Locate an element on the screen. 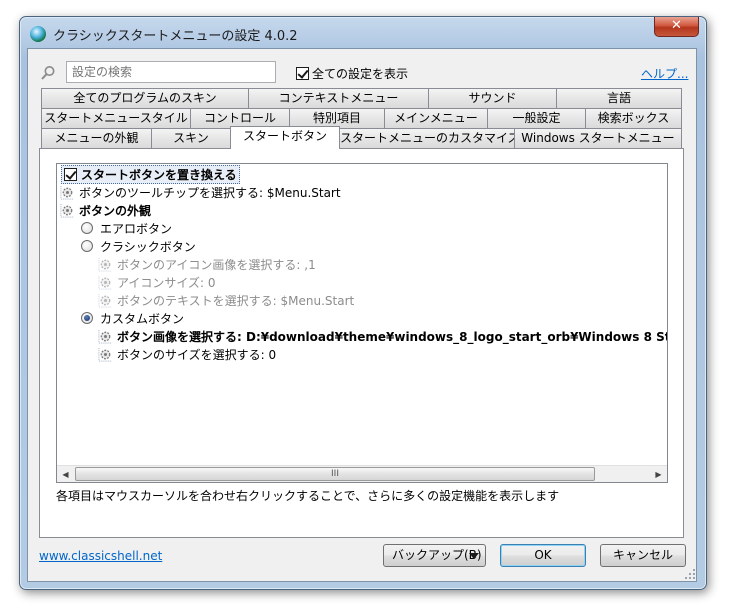 The width and height of the screenshot is (730, 613). tab-language: 言語 is located at coordinates (619, 98).